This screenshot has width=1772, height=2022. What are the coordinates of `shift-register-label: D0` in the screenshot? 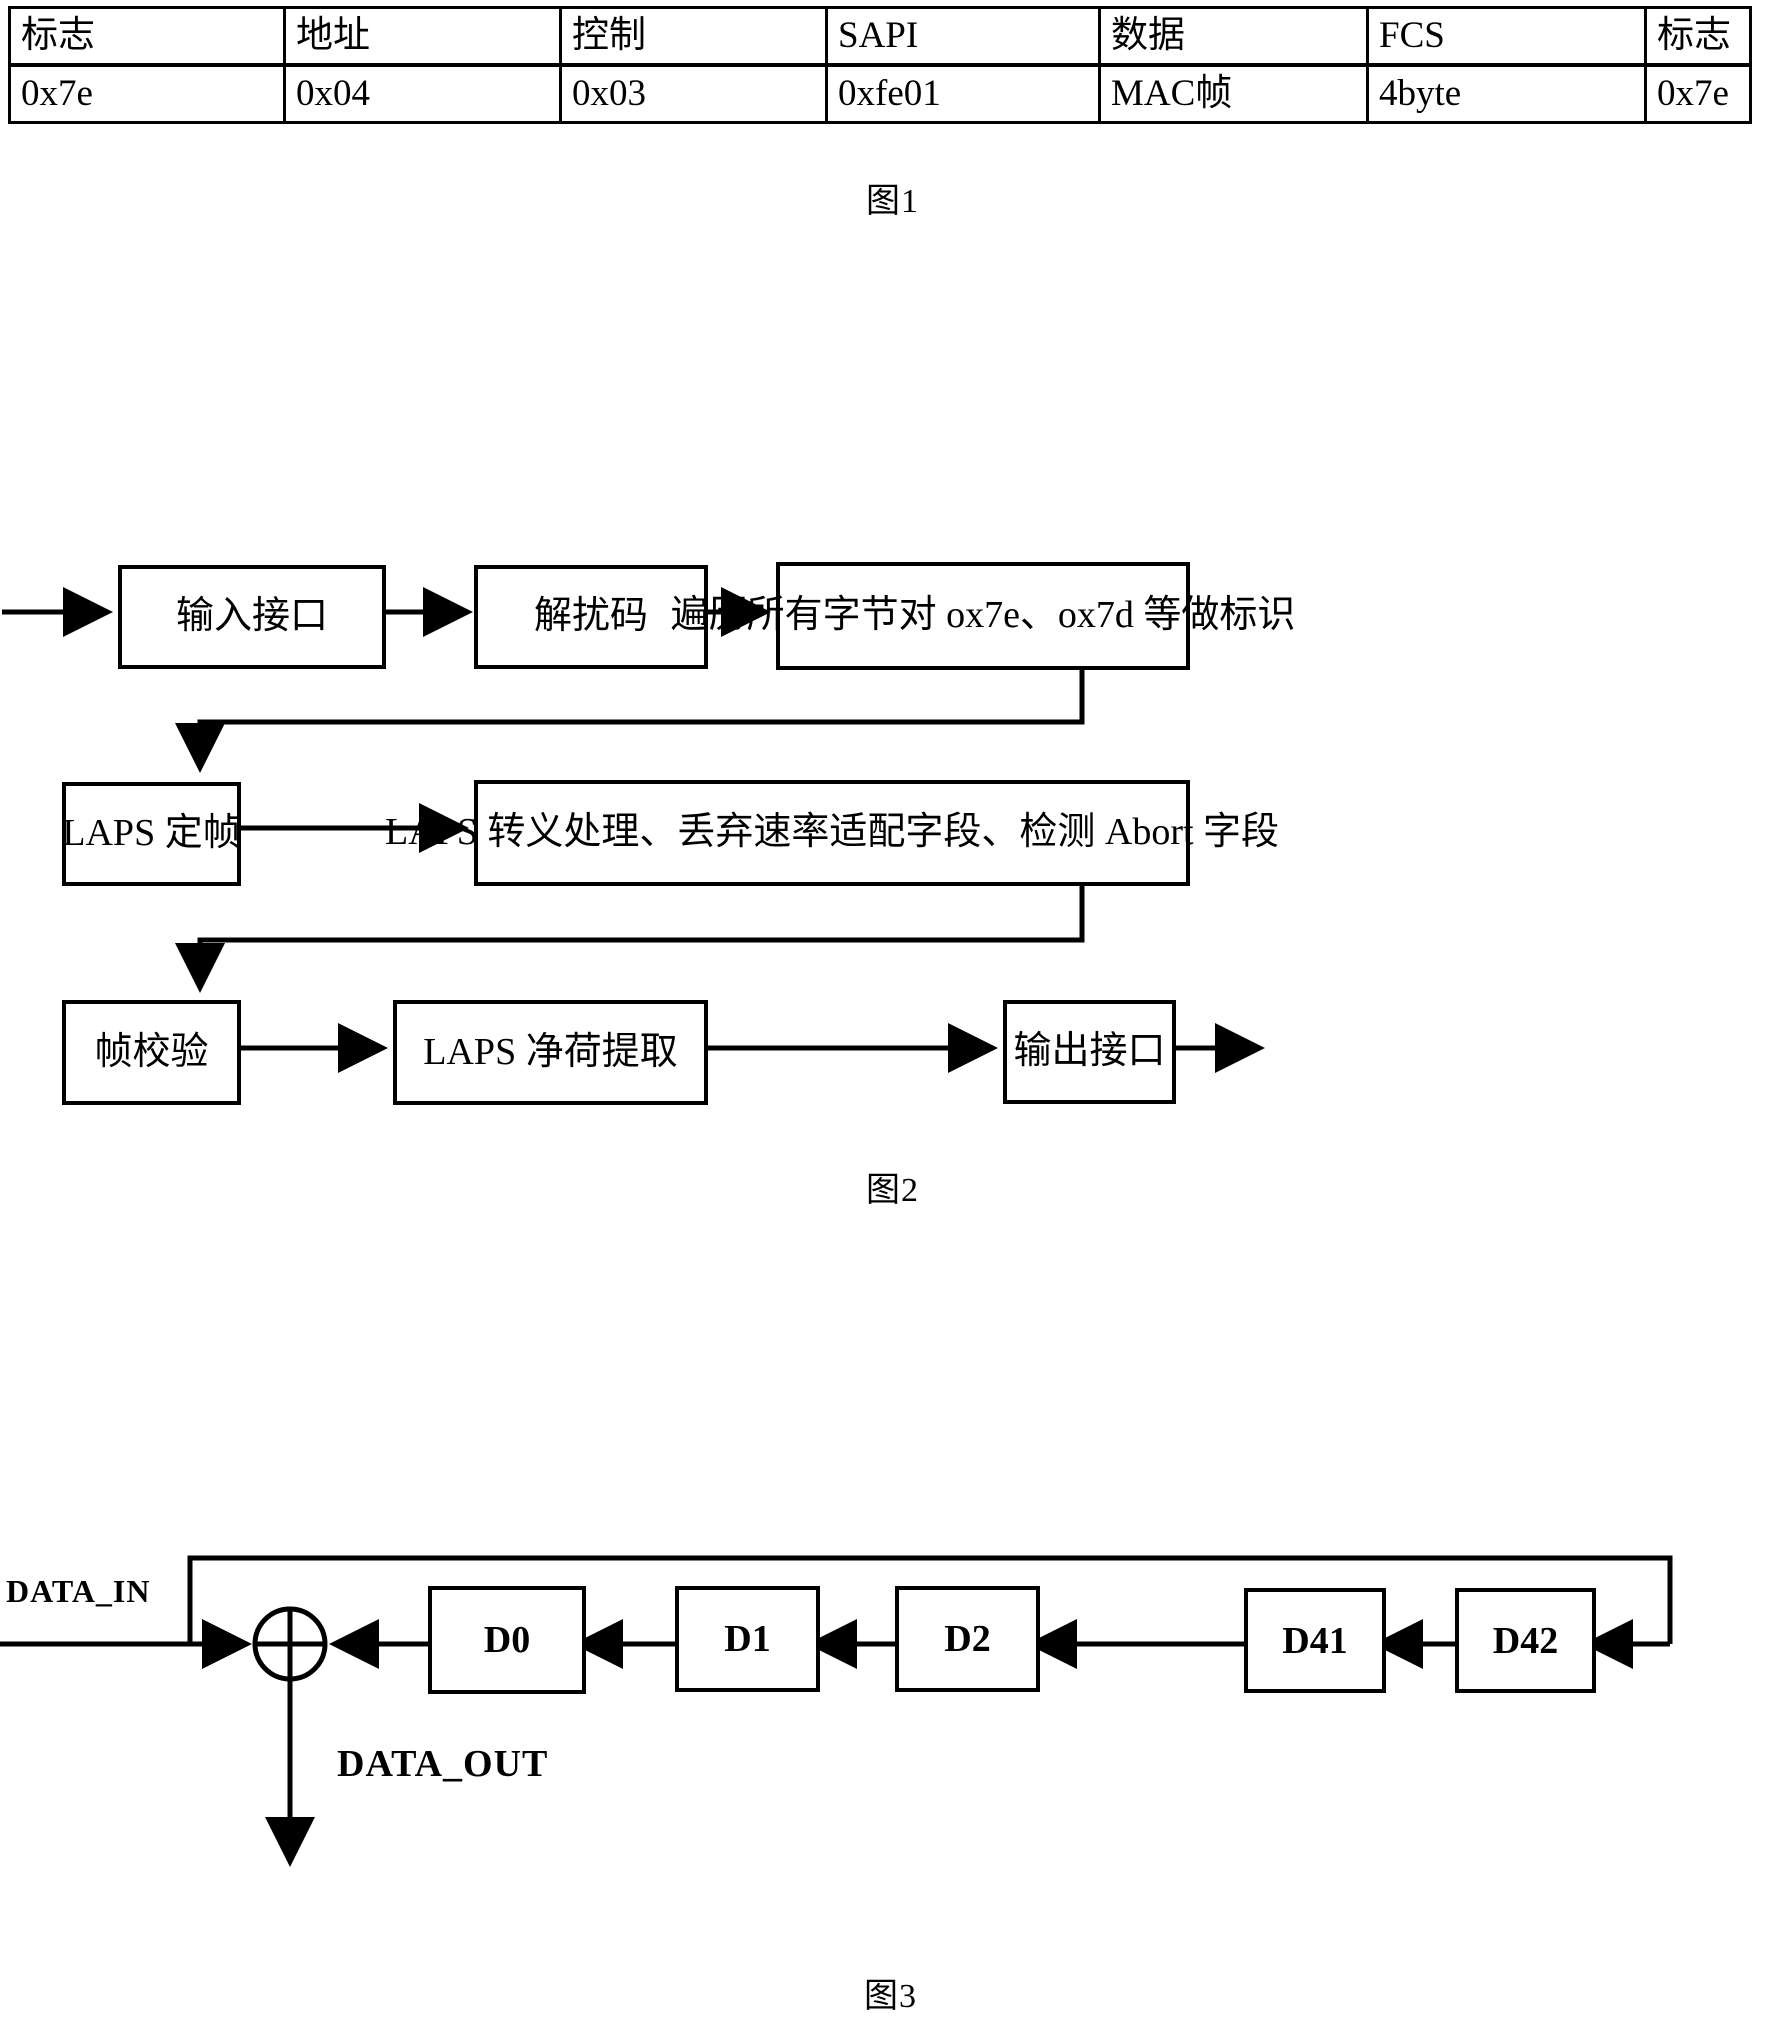 It's located at (507, 1640).